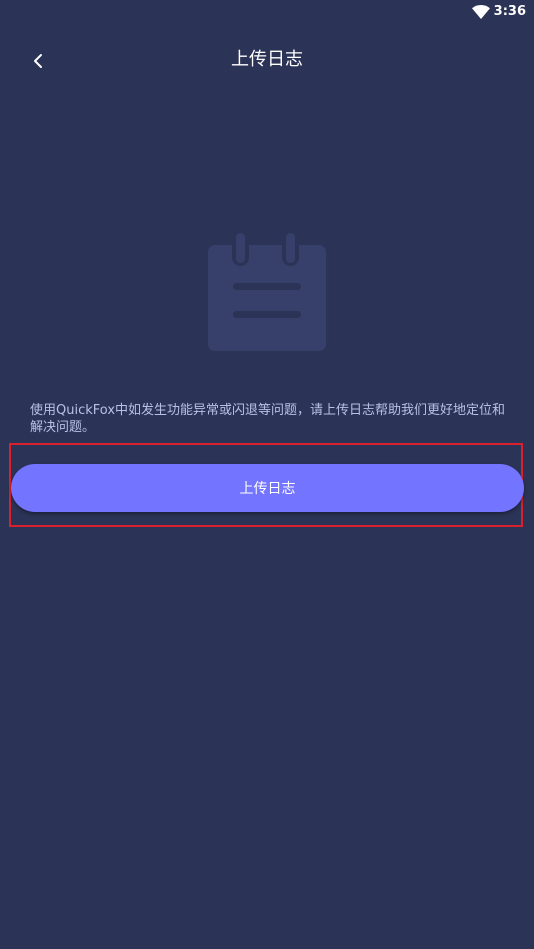 This screenshot has width=534, height=949. Describe the element at coordinates (267, 488) in the screenshot. I see `upload-log-button: 上传日志` at that location.